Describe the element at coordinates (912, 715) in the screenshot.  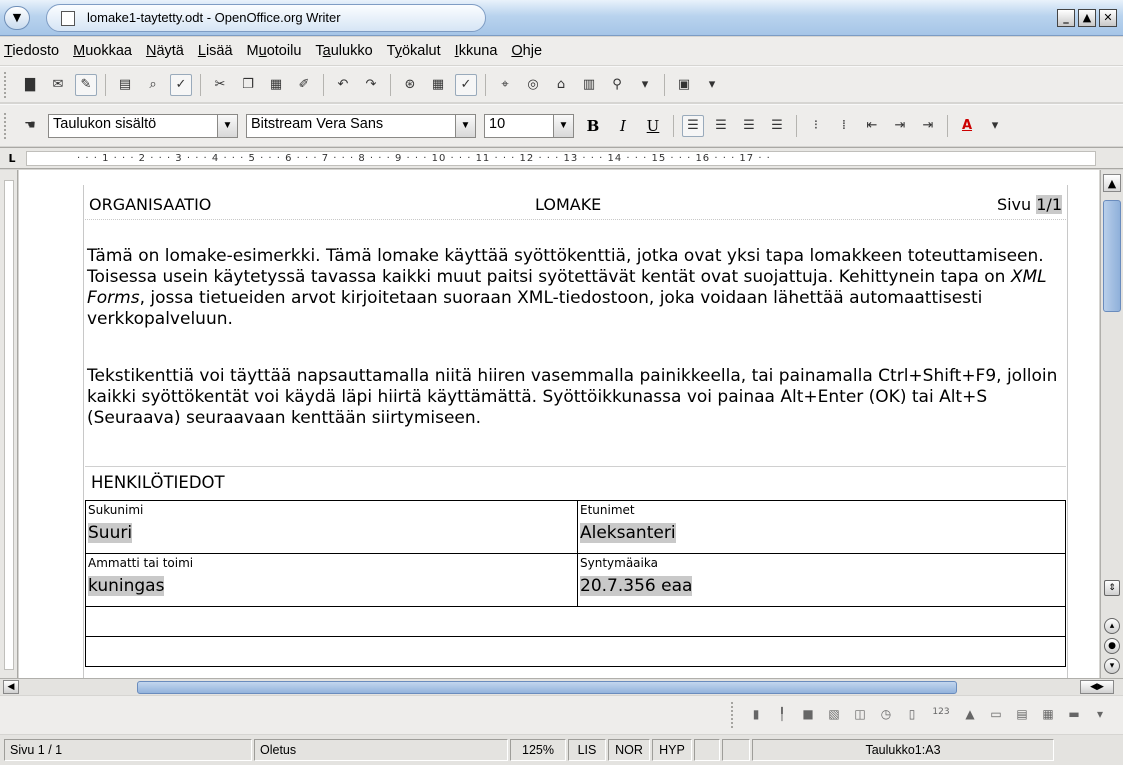
I see `page-icon: ▯` at that location.